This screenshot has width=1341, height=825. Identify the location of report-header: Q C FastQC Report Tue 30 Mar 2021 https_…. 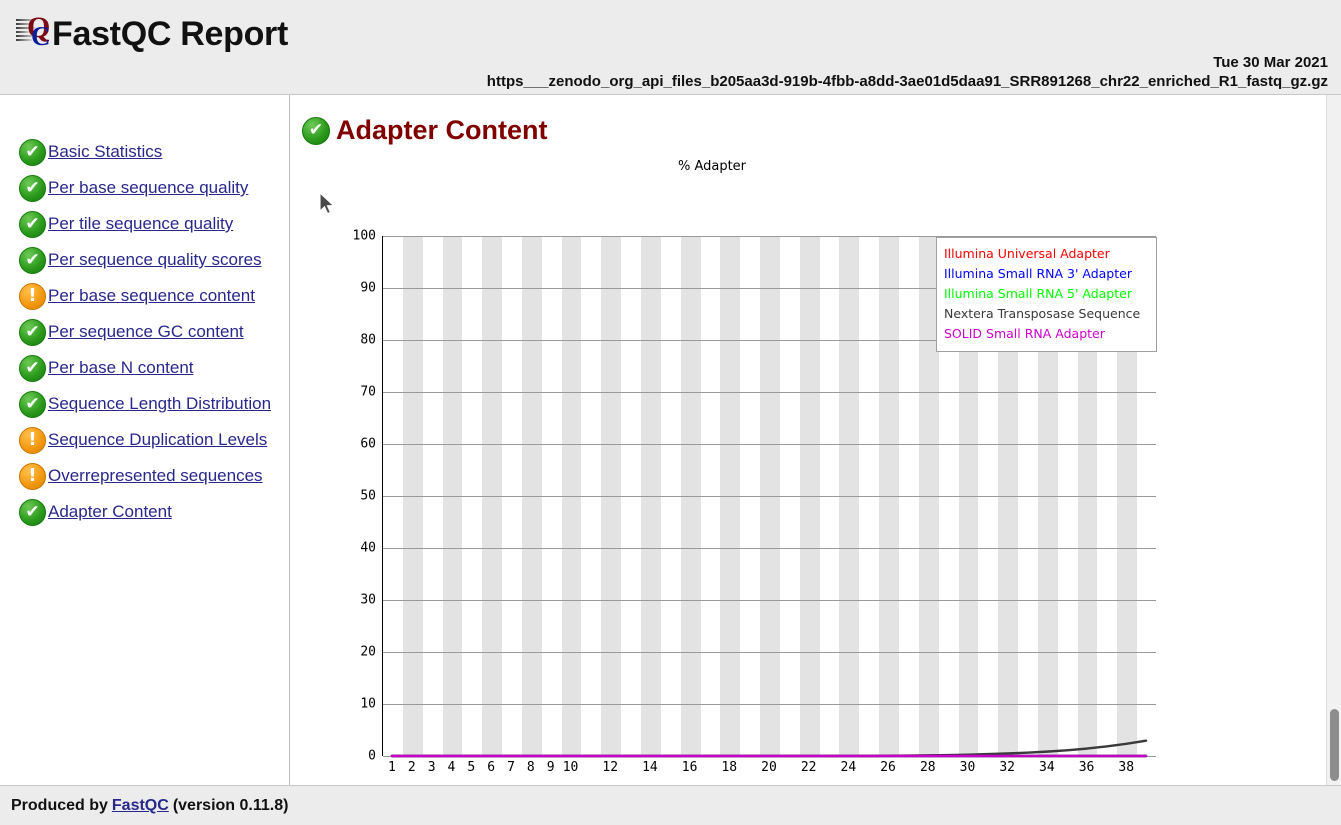
(670, 47).